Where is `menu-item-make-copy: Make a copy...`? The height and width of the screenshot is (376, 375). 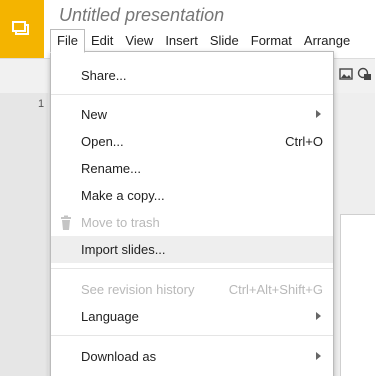 menu-item-make-copy: Make a copy... is located at coordinates (192, 195).